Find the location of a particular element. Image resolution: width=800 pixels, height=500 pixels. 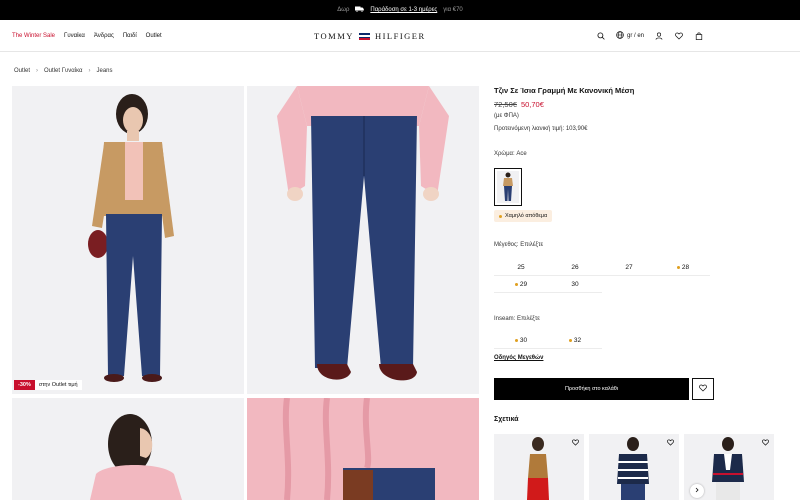

carousel-next-button is located at coordinates (697, 491).